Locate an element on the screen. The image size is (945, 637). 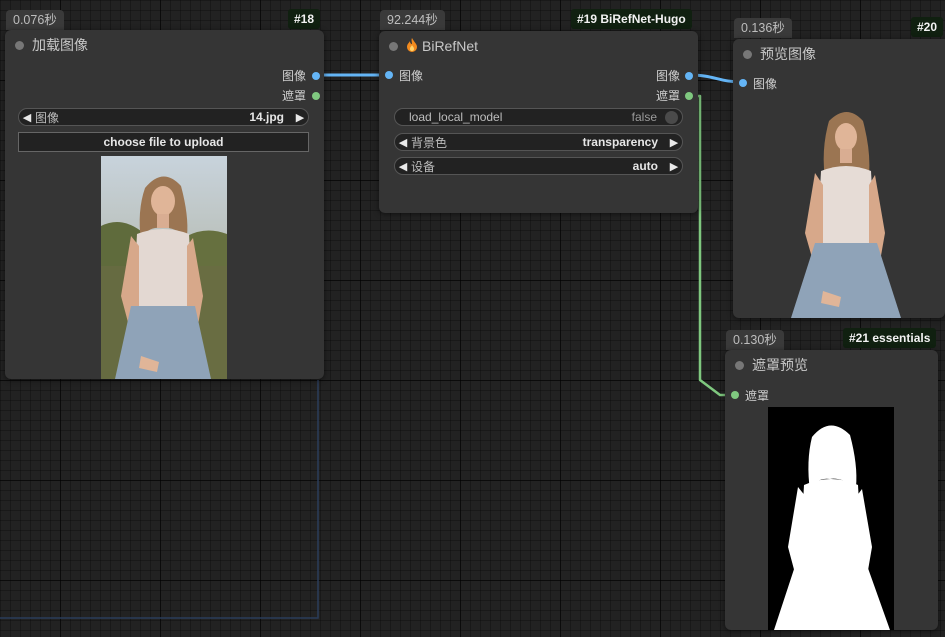
combo-value: transparency is located at coordinates (620, 142).